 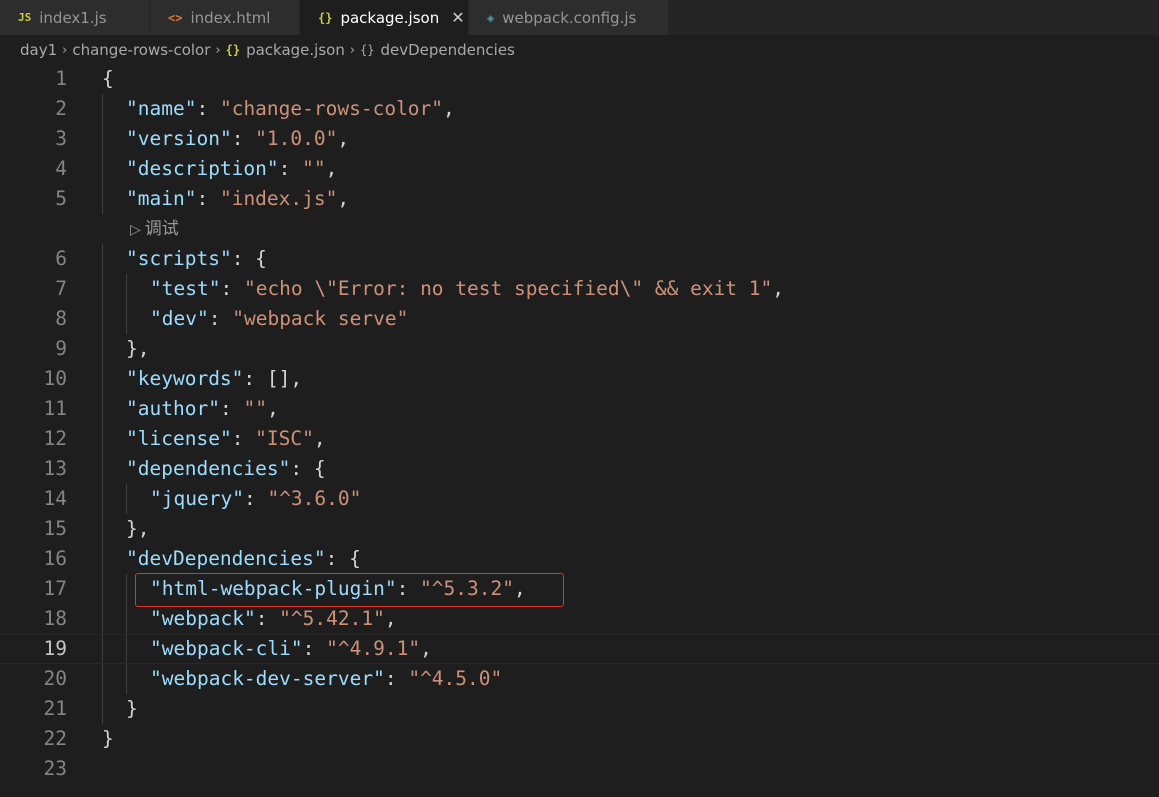 What do you see at coordinates (61, 288) in the screenshot?
I see `line-number: 7` at bounding box center [61, 288].